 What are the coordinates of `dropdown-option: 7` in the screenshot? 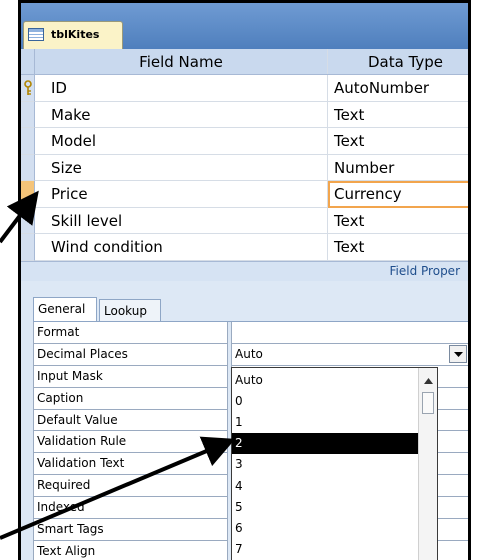 It's located at (325, 549).